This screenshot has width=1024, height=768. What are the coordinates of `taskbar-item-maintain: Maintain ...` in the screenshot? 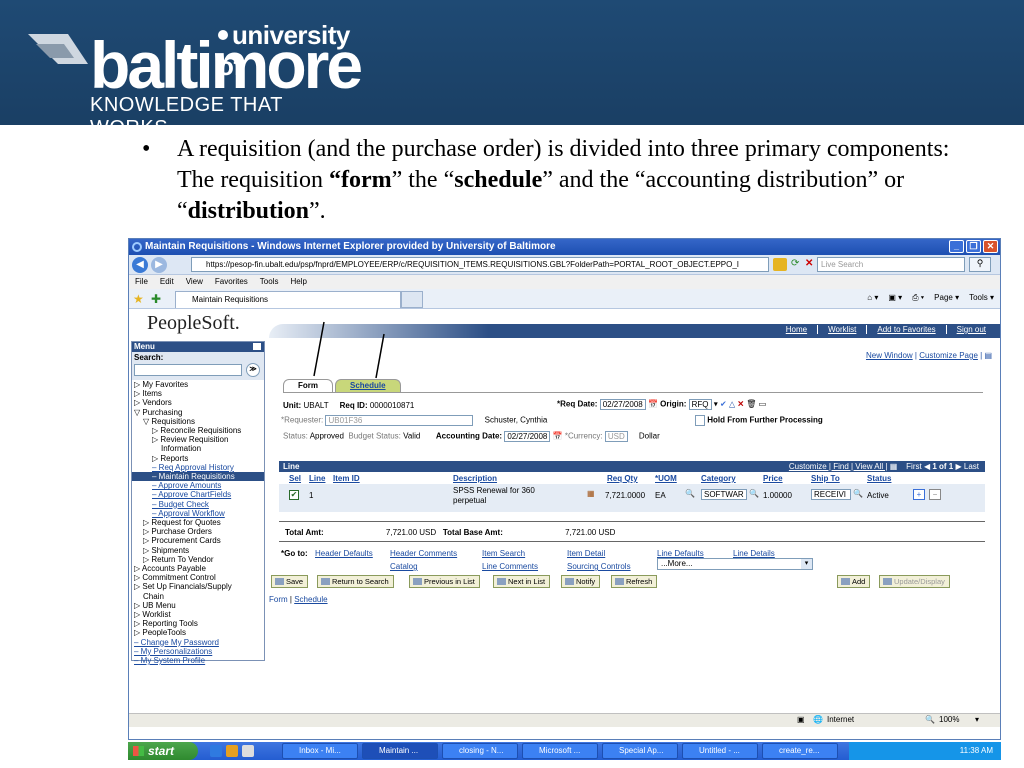 It's located at (400, 751).